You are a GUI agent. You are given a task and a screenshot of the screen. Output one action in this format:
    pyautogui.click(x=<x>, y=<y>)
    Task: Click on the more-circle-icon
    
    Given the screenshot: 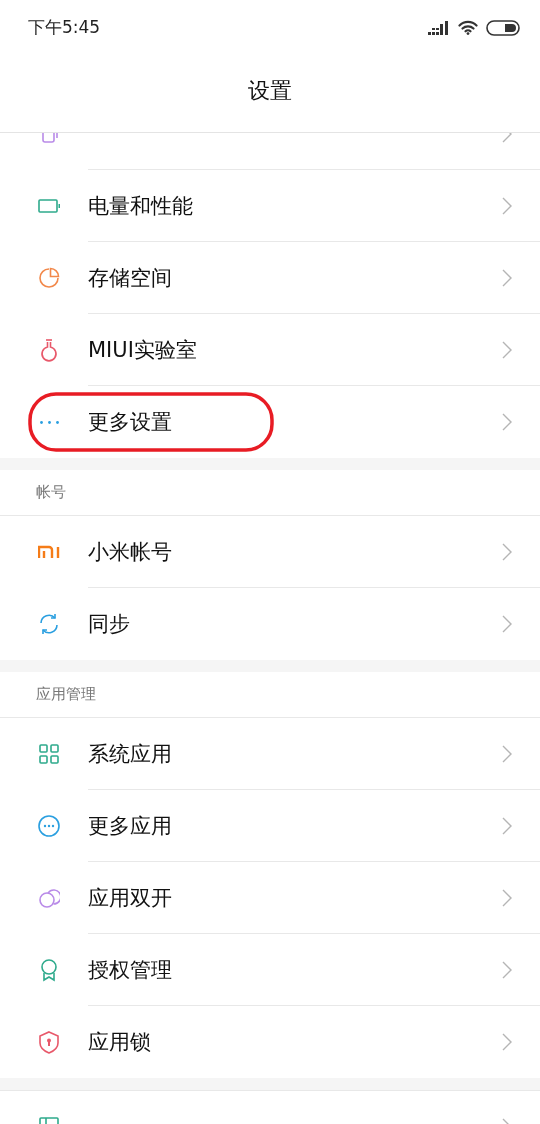 What is the action you would take?
    pyautogui.click(x=49, y=826)
    